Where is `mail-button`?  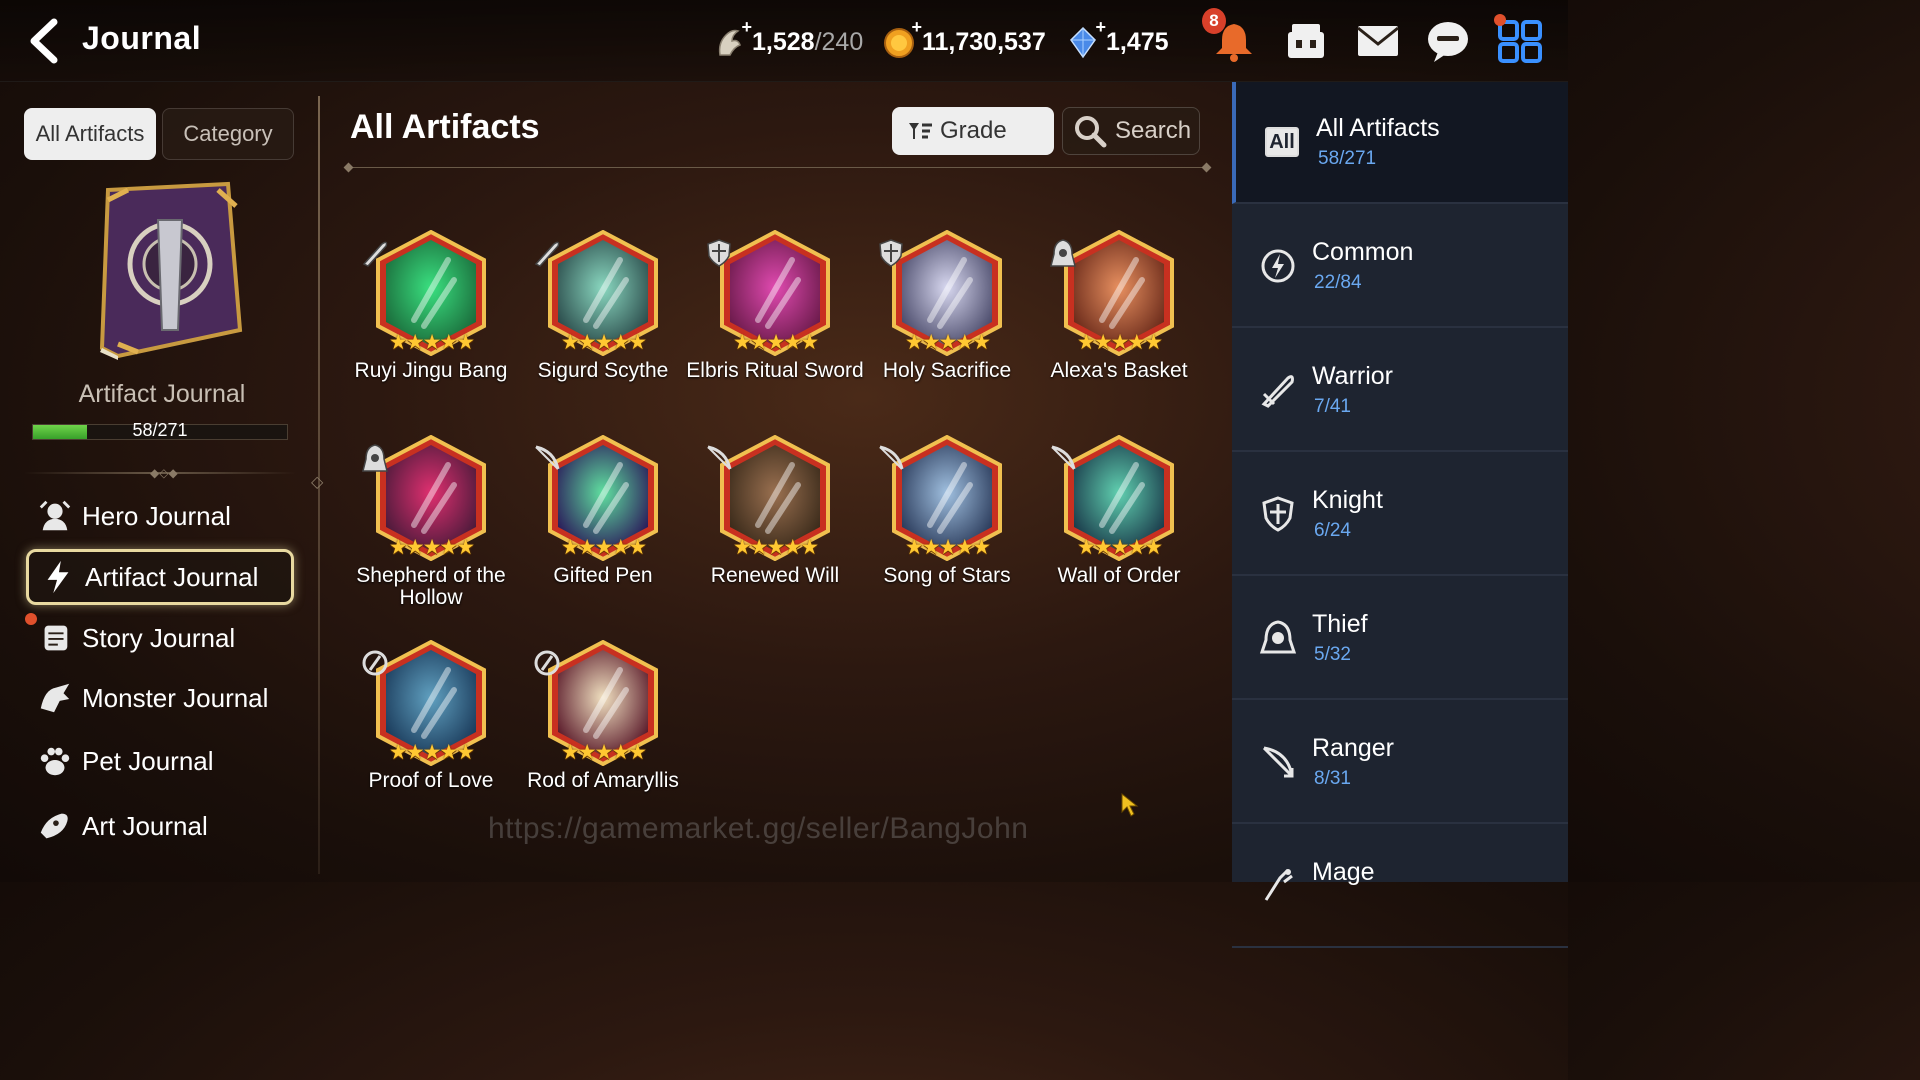 mail-button is located at coordinates (1378, 41).